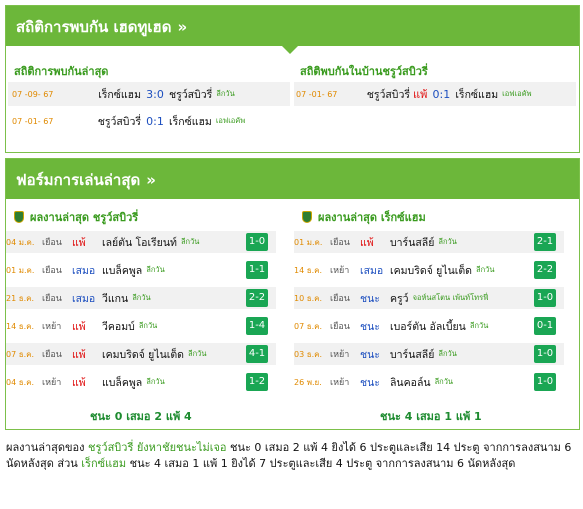 This screenshot has height=509, width=583. I want to click on form-row: 21 ธ.ค. เยือน เสมอ วีแกน ลีกวัน 2-2, so click(141, 298).